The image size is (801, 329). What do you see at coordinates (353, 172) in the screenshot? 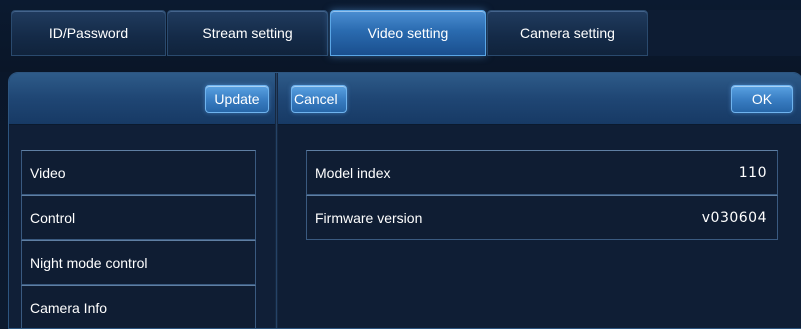
I see `info-label: Model index` at bounding box center [353, 172].